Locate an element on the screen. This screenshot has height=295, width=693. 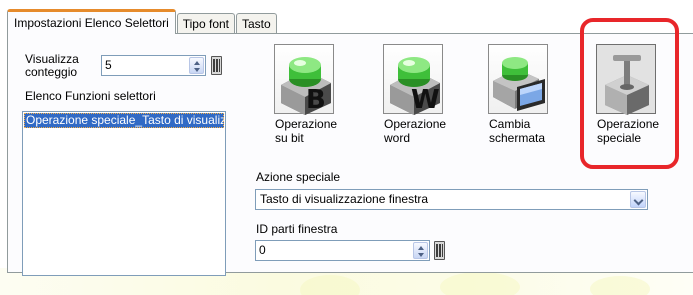
special-action-value: Tasto di visualizzazione finestra is located at coordinates (344, 199).